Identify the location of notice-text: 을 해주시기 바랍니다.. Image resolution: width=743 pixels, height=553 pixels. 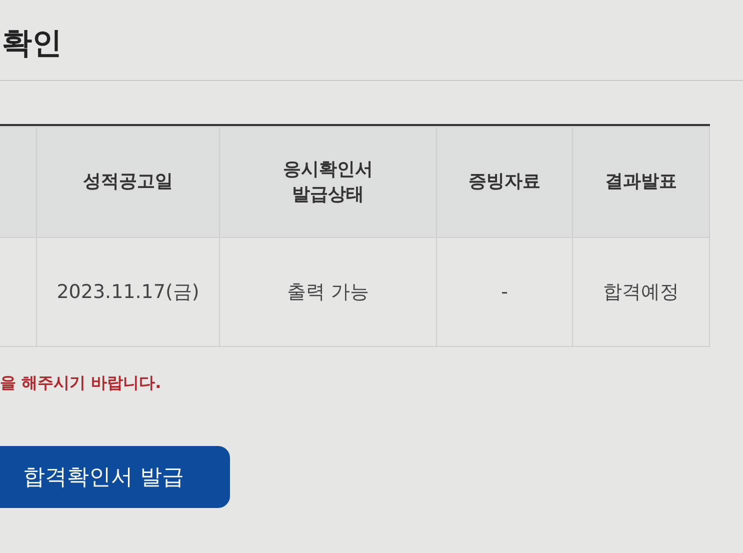
(81, 383).